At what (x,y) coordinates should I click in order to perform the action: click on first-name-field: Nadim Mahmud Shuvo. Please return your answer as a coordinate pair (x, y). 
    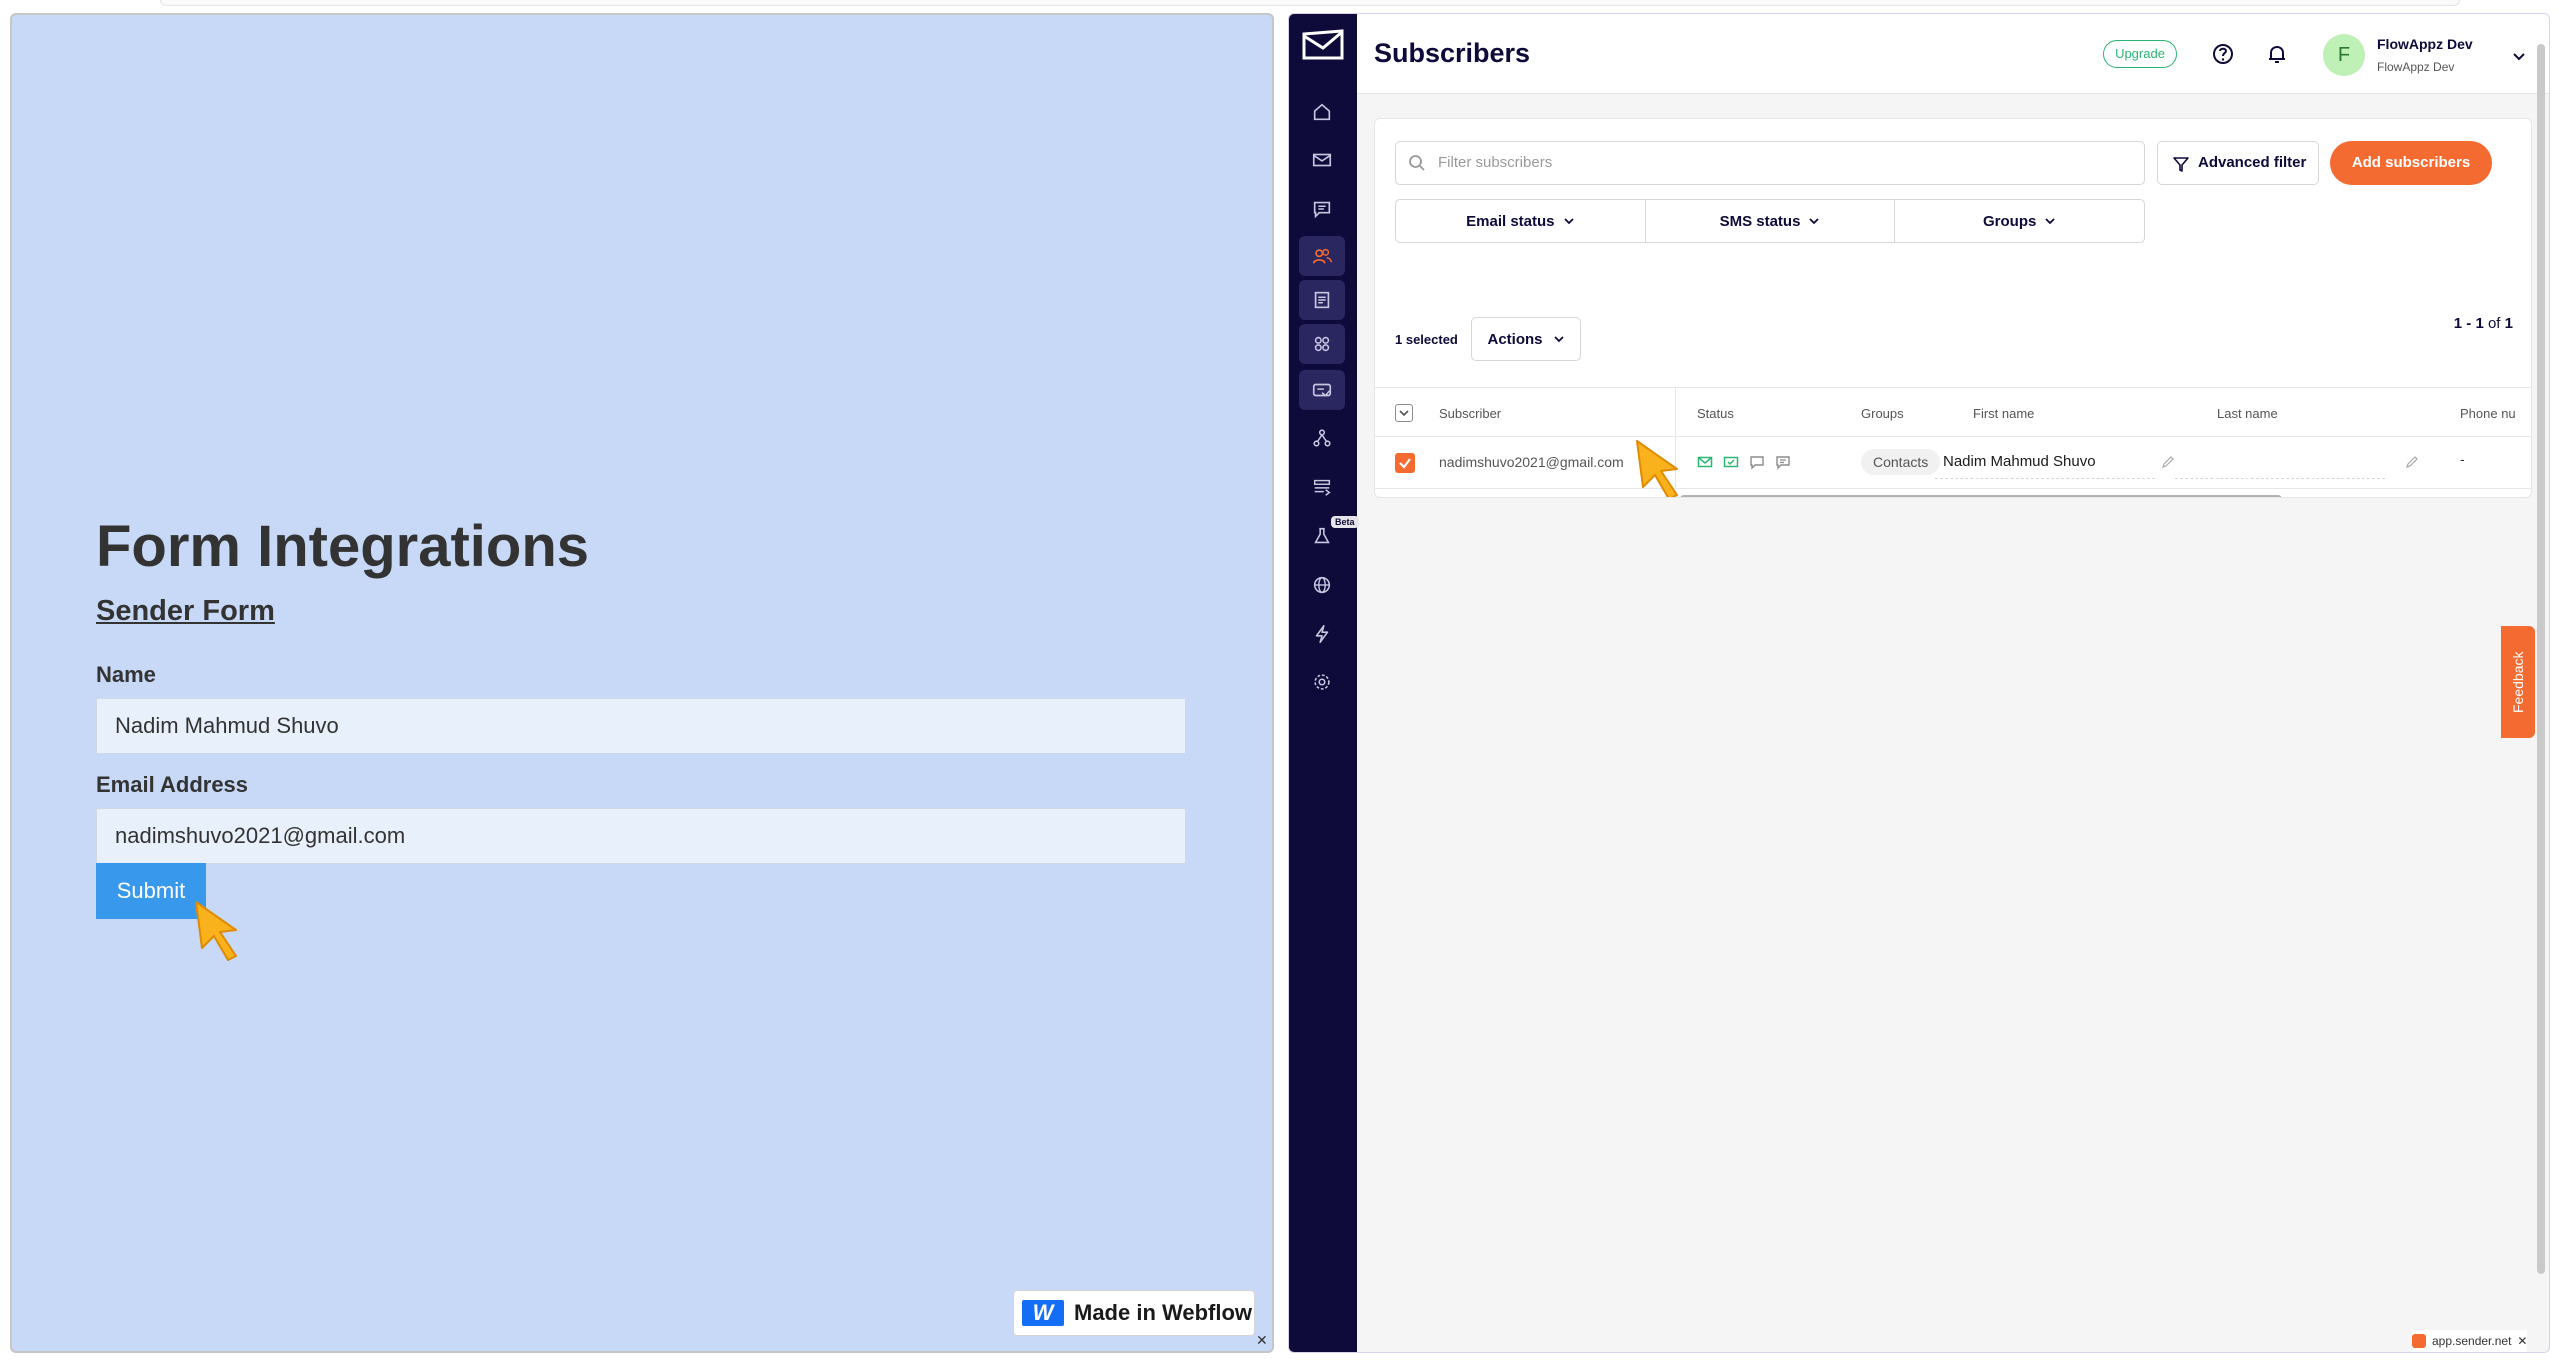
    Looking at the image, I should click on (2045, 463).